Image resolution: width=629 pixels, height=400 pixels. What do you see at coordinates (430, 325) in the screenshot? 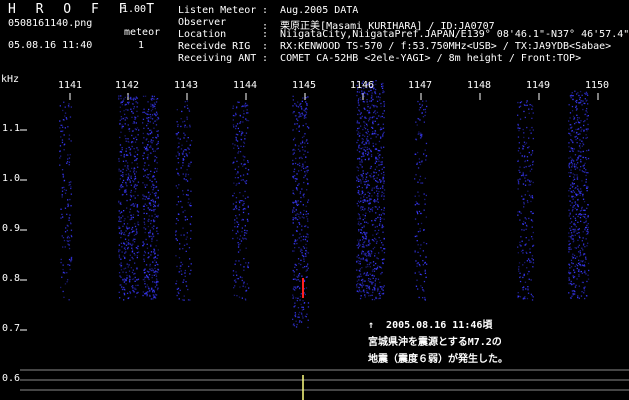
I see `annotation-line-1: ↑ 2005.08.16 11:46頃` at bounding box center [430, 325].